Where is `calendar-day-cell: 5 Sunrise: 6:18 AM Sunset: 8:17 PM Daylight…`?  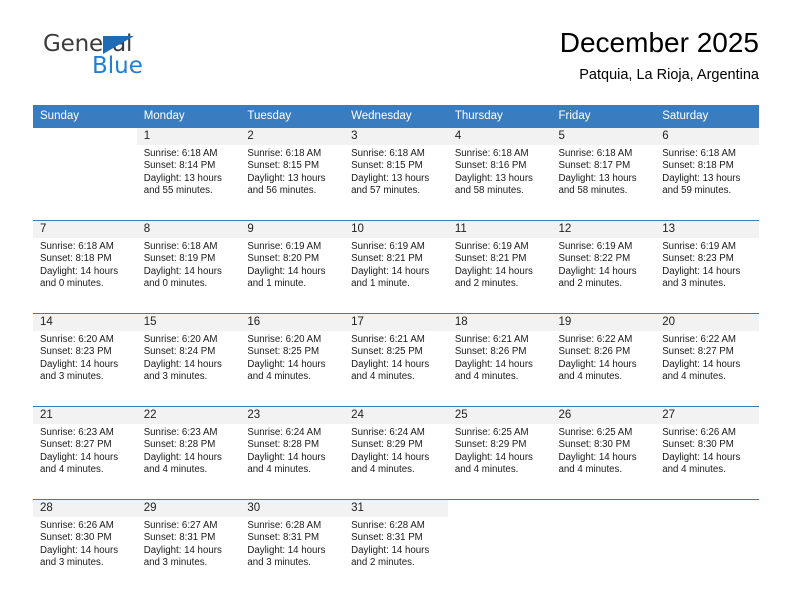
calendar-day-cell: 5 Sunrise: 6:18 AM Sunset: 8:17 PM Daylight… is located at coordinates (603, 170).